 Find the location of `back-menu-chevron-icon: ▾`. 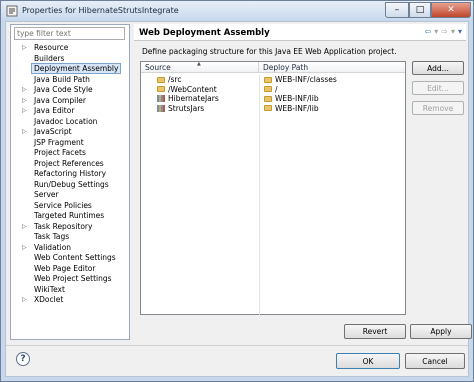

back-menu-chevron-icon: ▾ is located at coordinates (436, 31).